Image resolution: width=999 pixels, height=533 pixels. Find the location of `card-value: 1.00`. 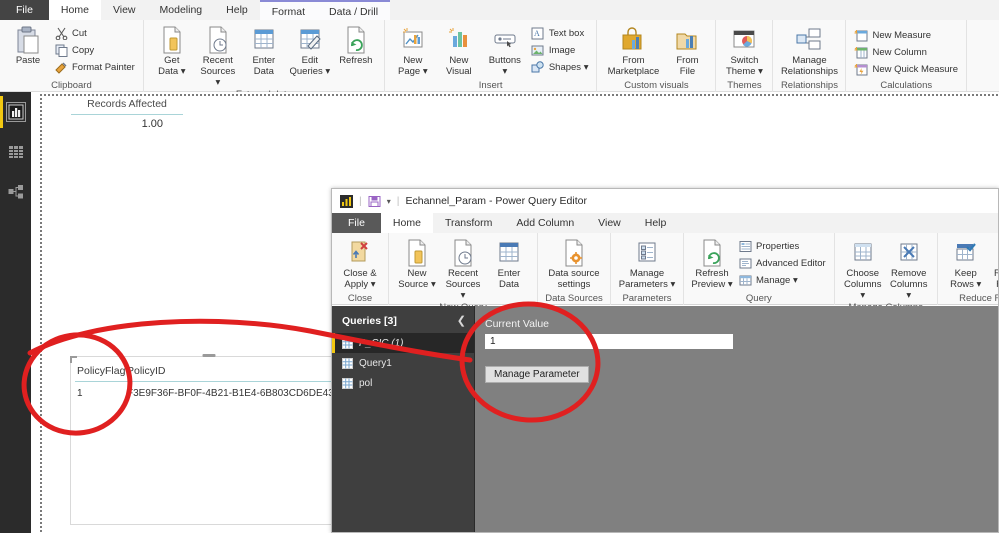

card-value: 1.00 is located at coordinates (152, 124).